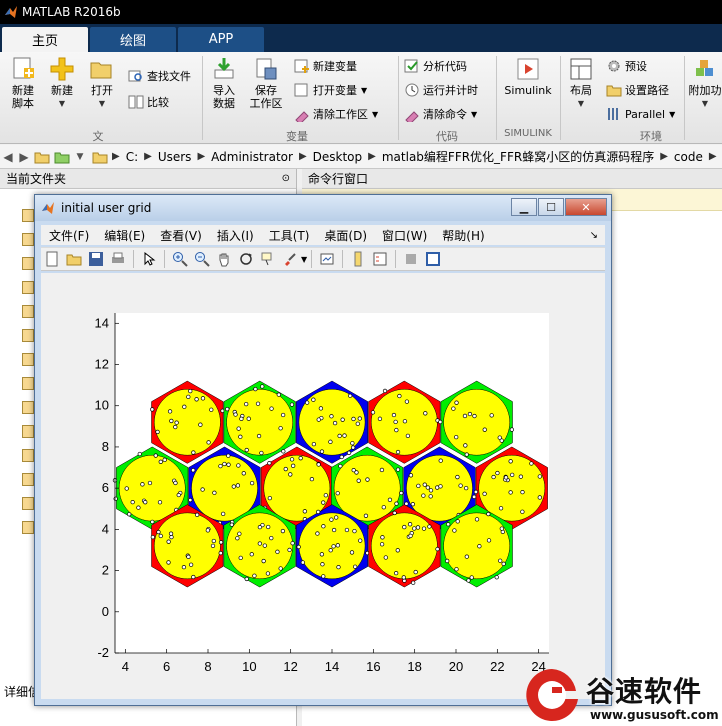  Describe the element at coordinates (252, 157) in the screenshot. I see `breadcrumb-administrator: Administrator` at that location.